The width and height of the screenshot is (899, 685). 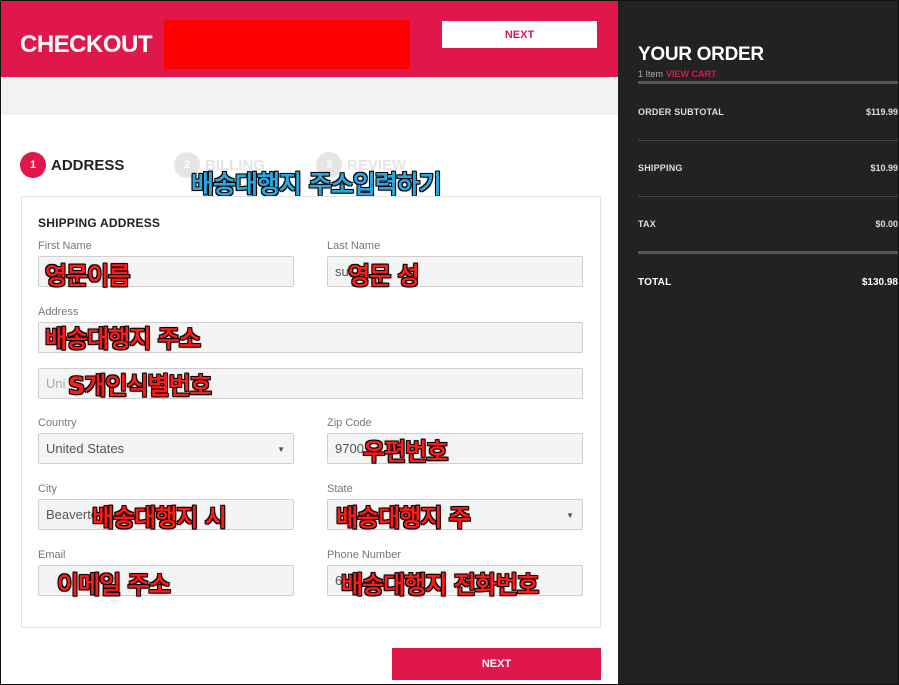 What do you see at coordinates (52, 555) in the screenshot?
I see `email-label: Email` at bounding box center [52, 555].